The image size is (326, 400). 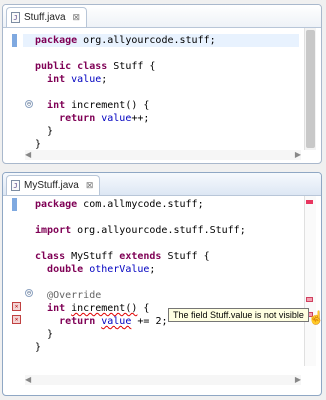 I want to click on code-token: {, so click(x=143, y=308).